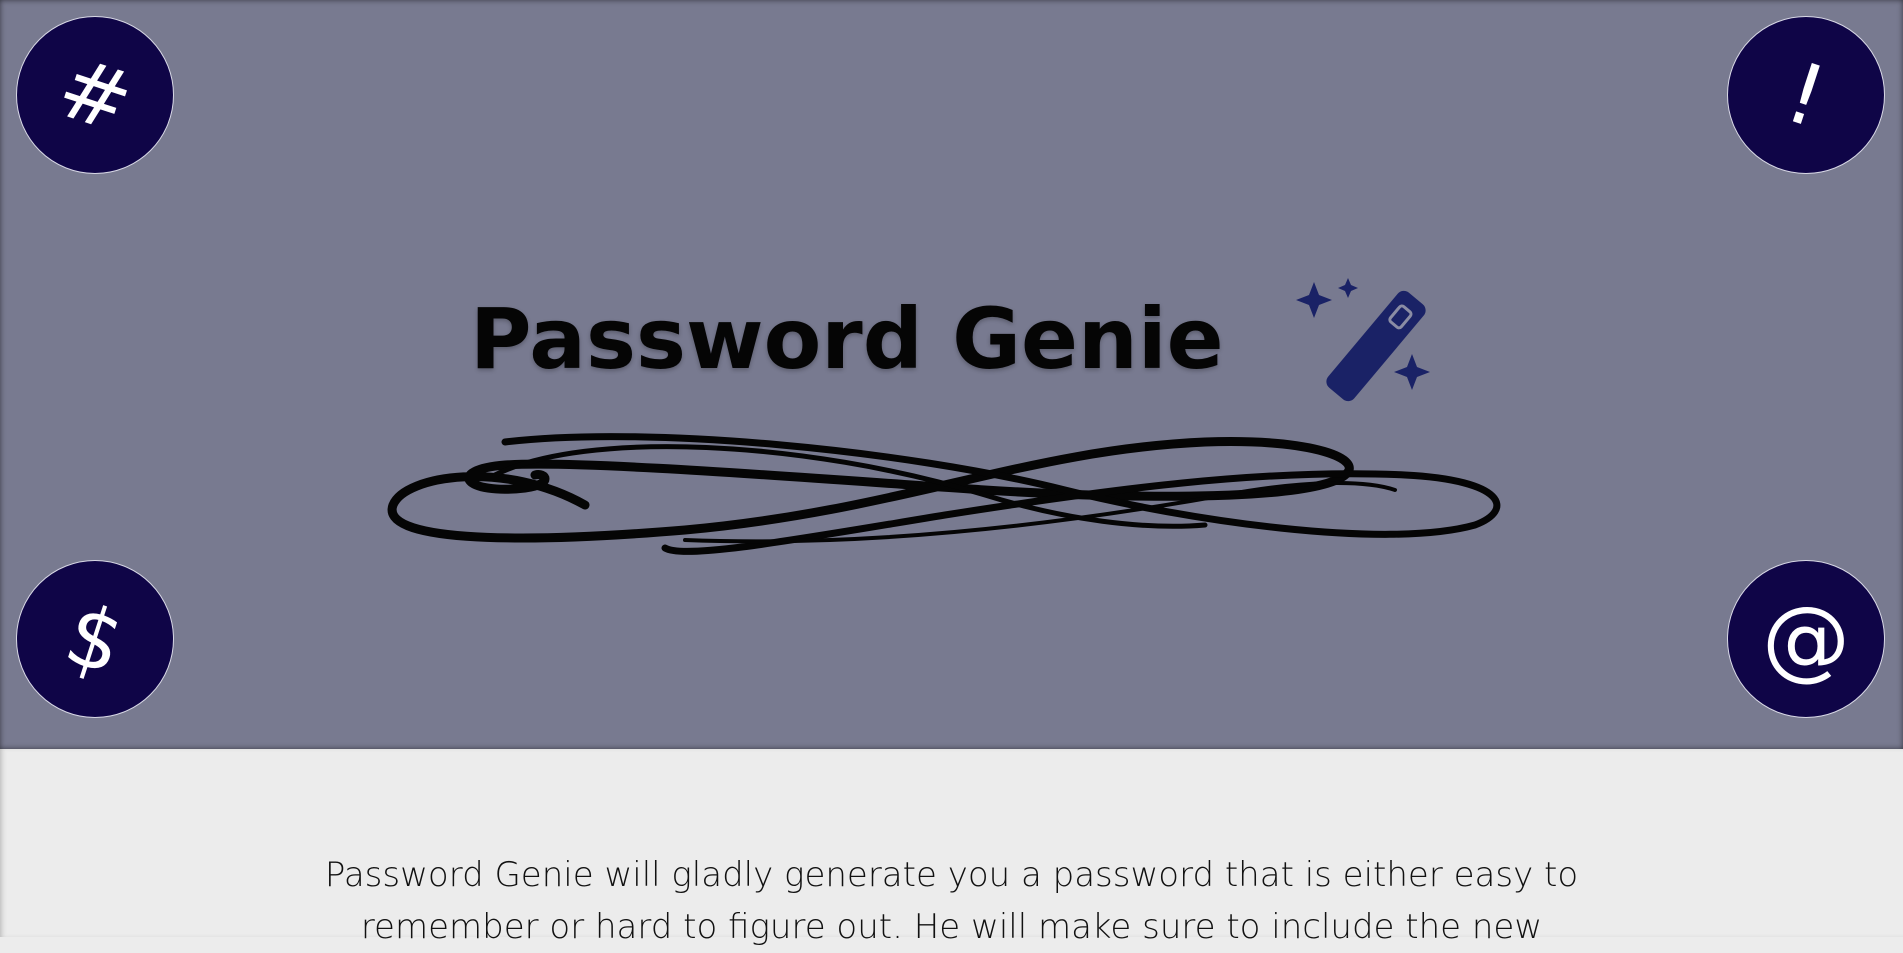 Image resolution: width=1903 pixels, height=953 pixels. I want to click on at-icon: @, so click(1806, 638).